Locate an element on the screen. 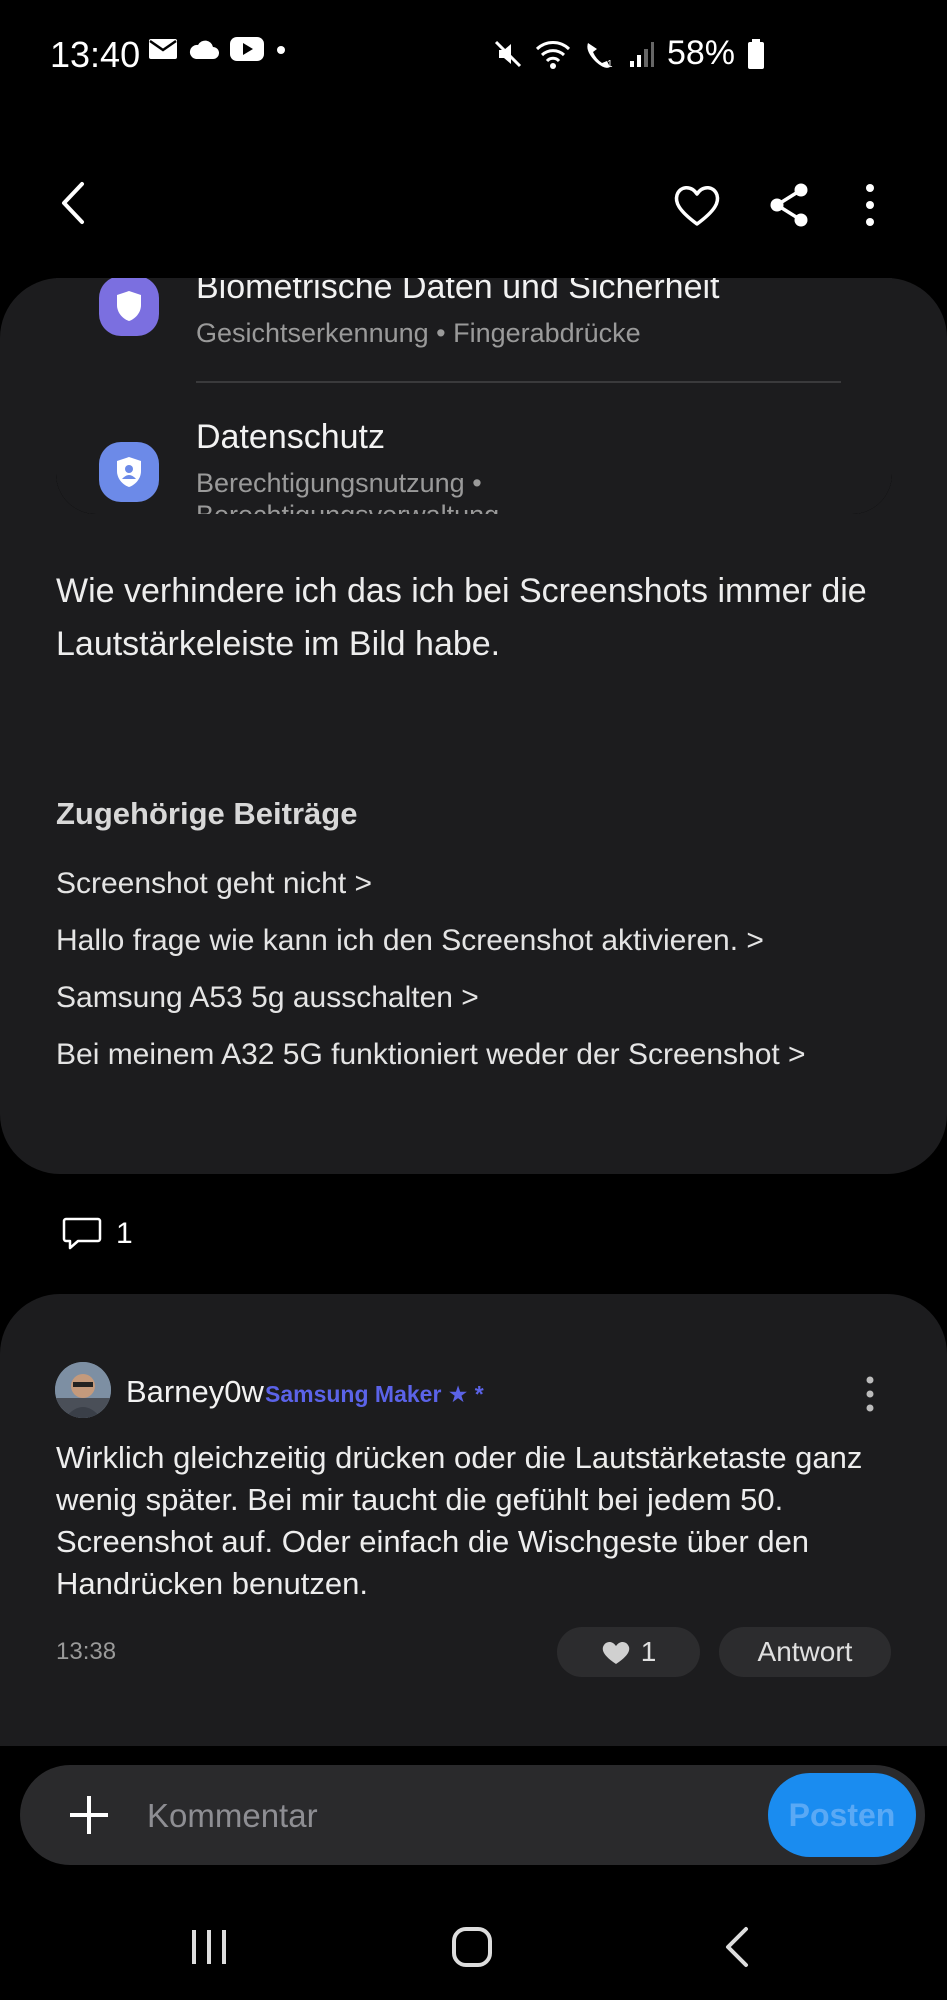 The image size is (947, 2000). back-icon is located at coordinates (75, 203).